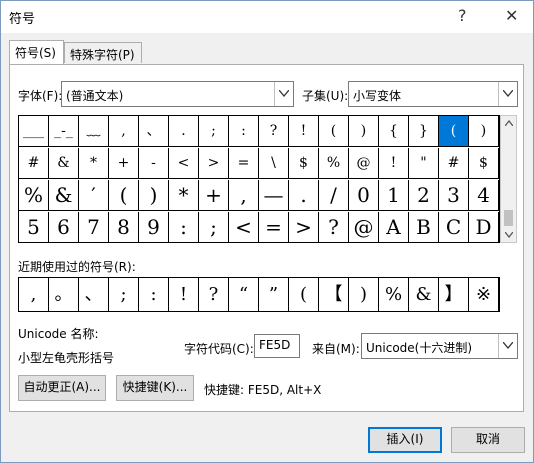 This screenshot has height=463, width=534. What do you see at coordinates (439, 346) in the screenshot?
I see `from-select: Unicode(十六进制)` at bounding box center [439, 346].